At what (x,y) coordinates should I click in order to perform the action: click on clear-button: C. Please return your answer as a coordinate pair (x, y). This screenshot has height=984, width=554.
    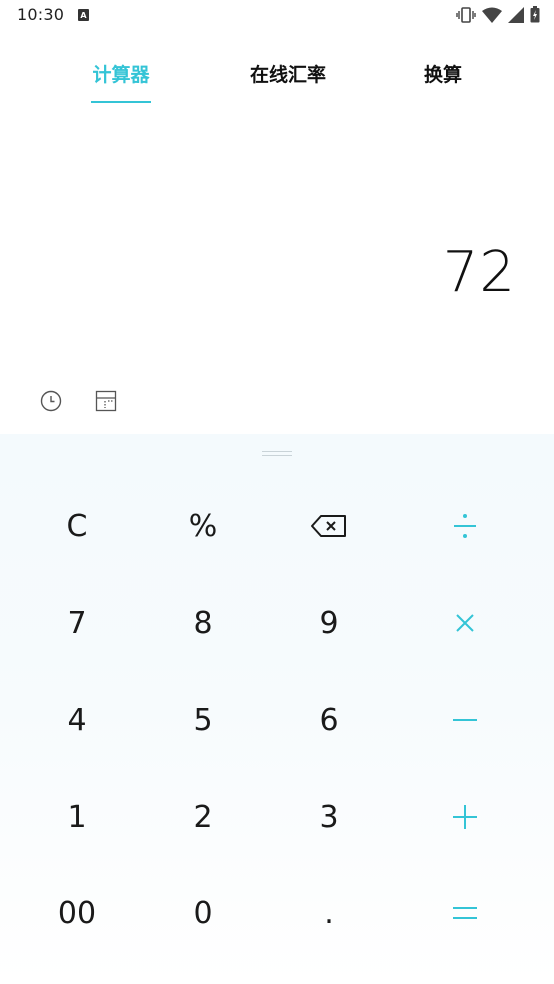
    Looking at the image, I should click on (77, 526).